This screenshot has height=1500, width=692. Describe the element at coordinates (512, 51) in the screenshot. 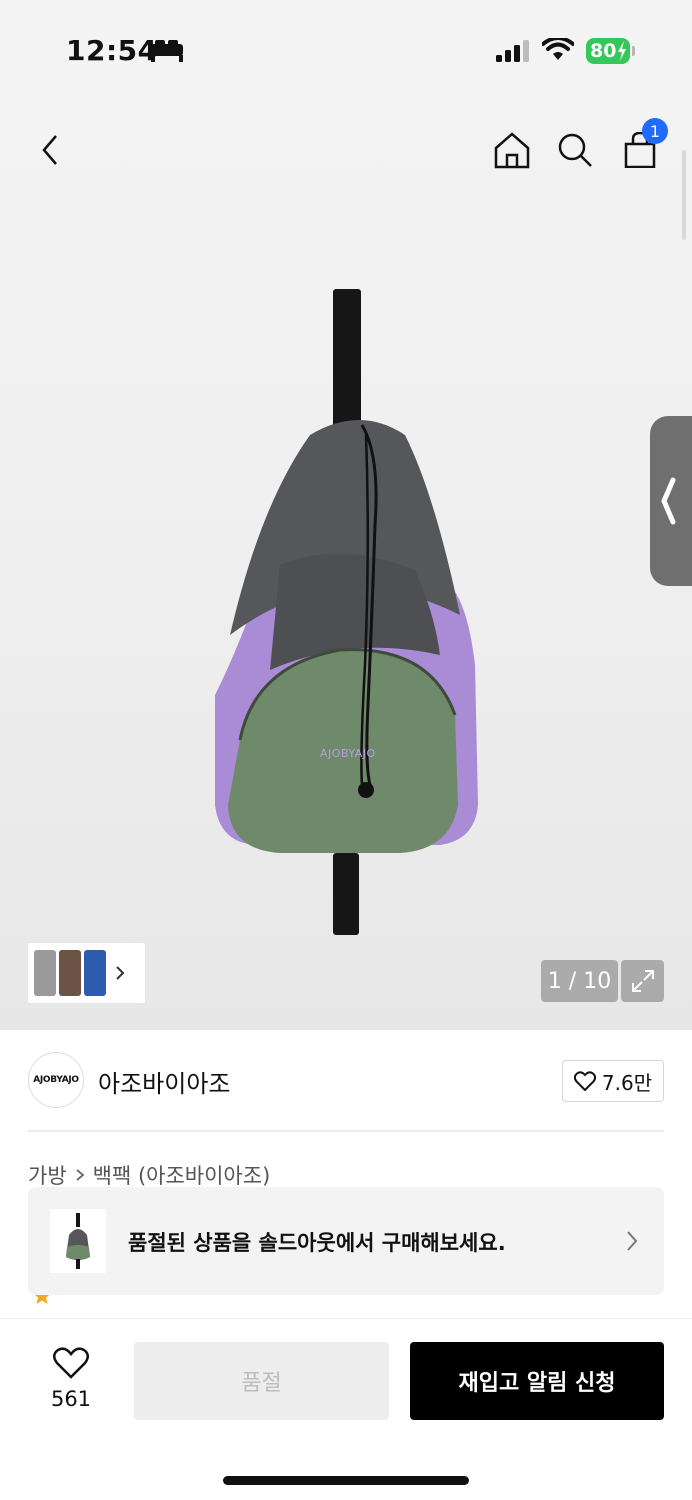

I see `signal-icon` at that location.